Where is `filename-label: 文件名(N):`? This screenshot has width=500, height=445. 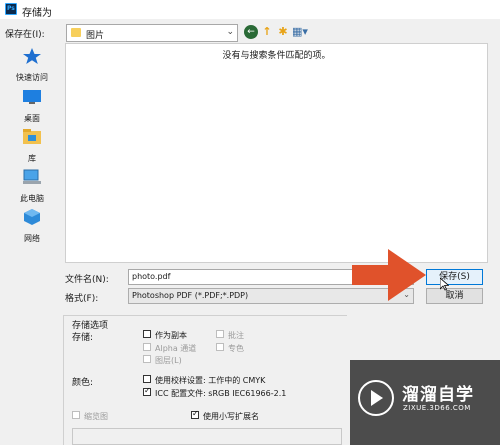
filename-label: 文件名(N): is located at coordinates (87, 280).